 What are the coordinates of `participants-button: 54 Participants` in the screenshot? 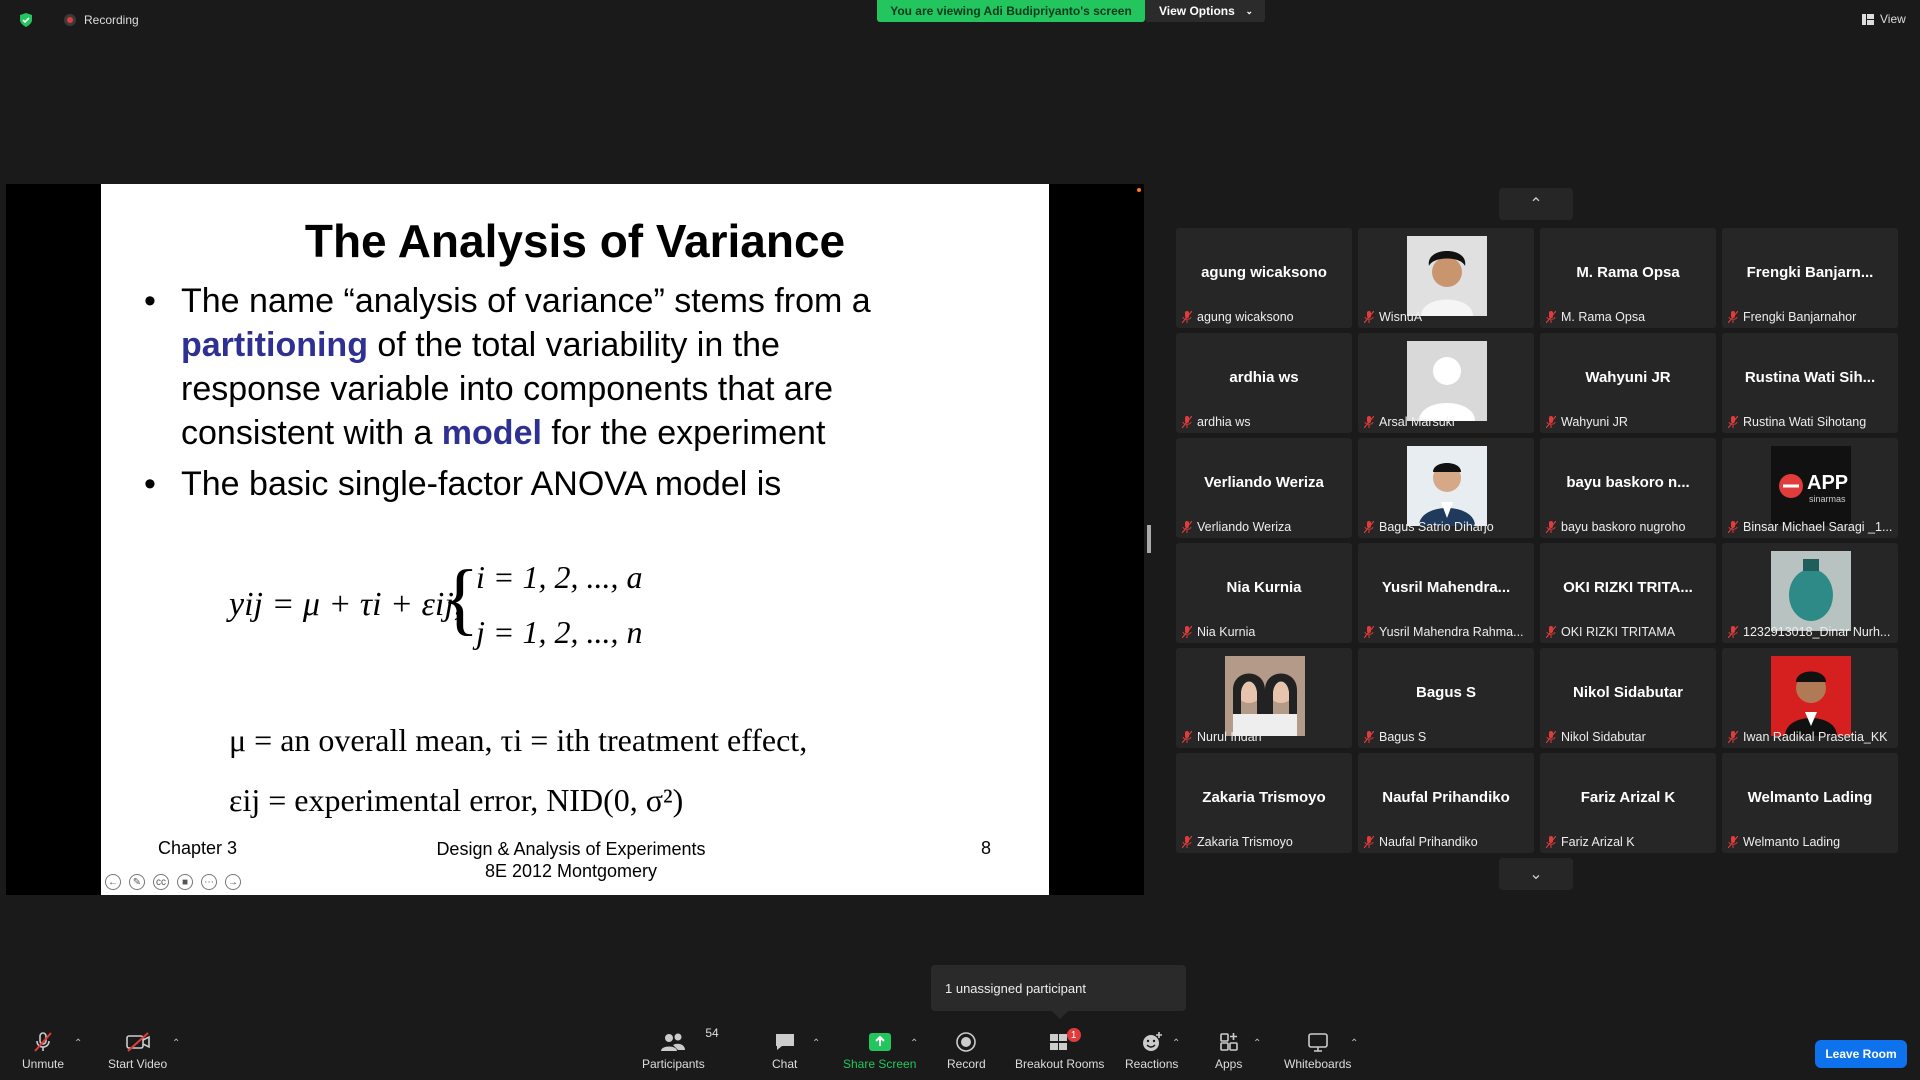 It's located at (680, 1048).